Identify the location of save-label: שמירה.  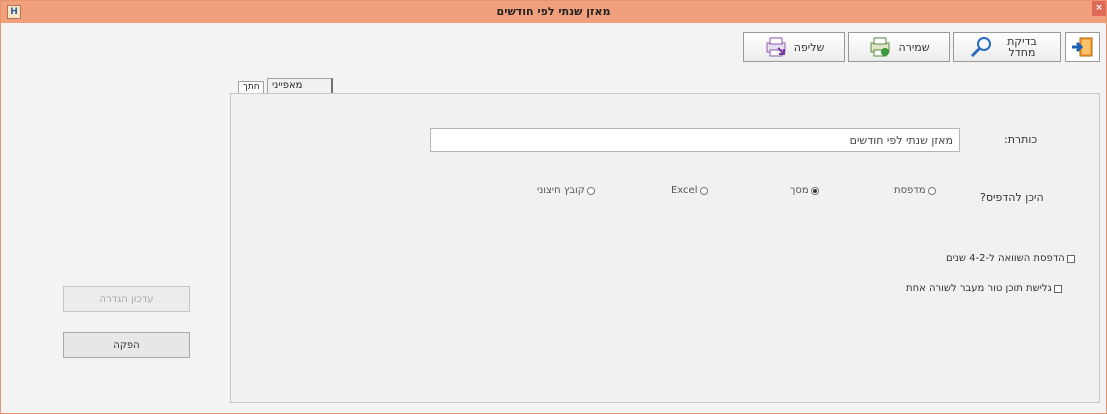
(914, 47).